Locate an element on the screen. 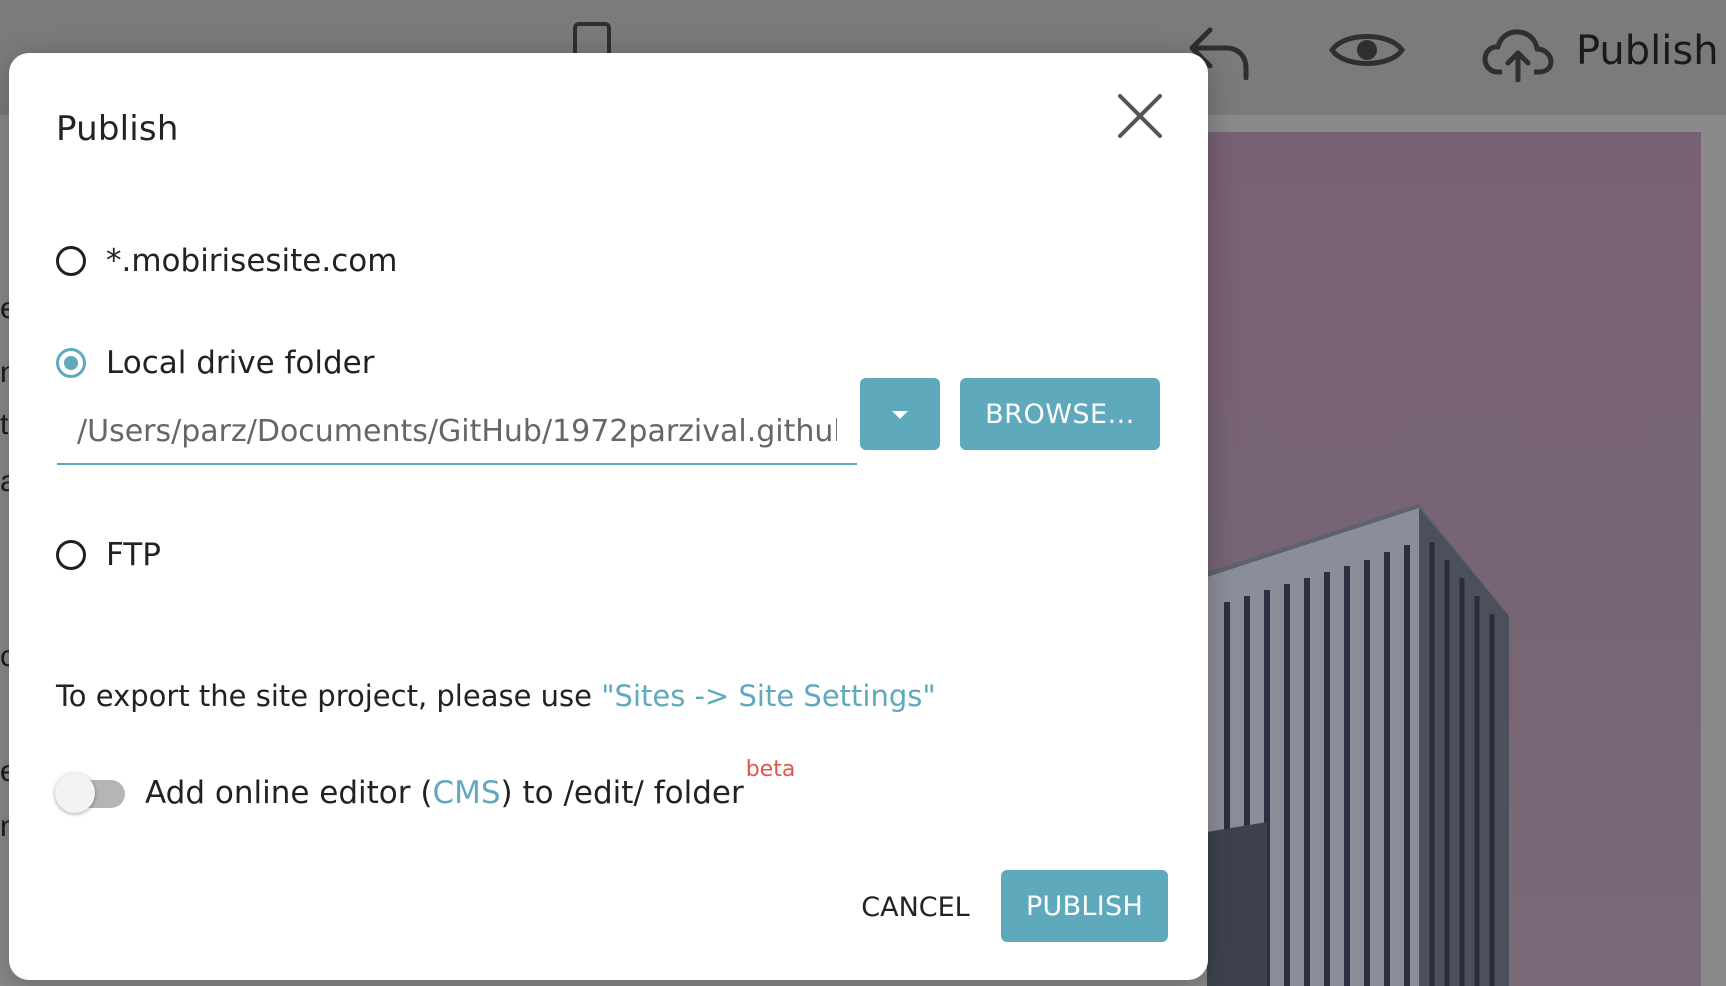  radio-button-selected is located at coordinates (71, 363).